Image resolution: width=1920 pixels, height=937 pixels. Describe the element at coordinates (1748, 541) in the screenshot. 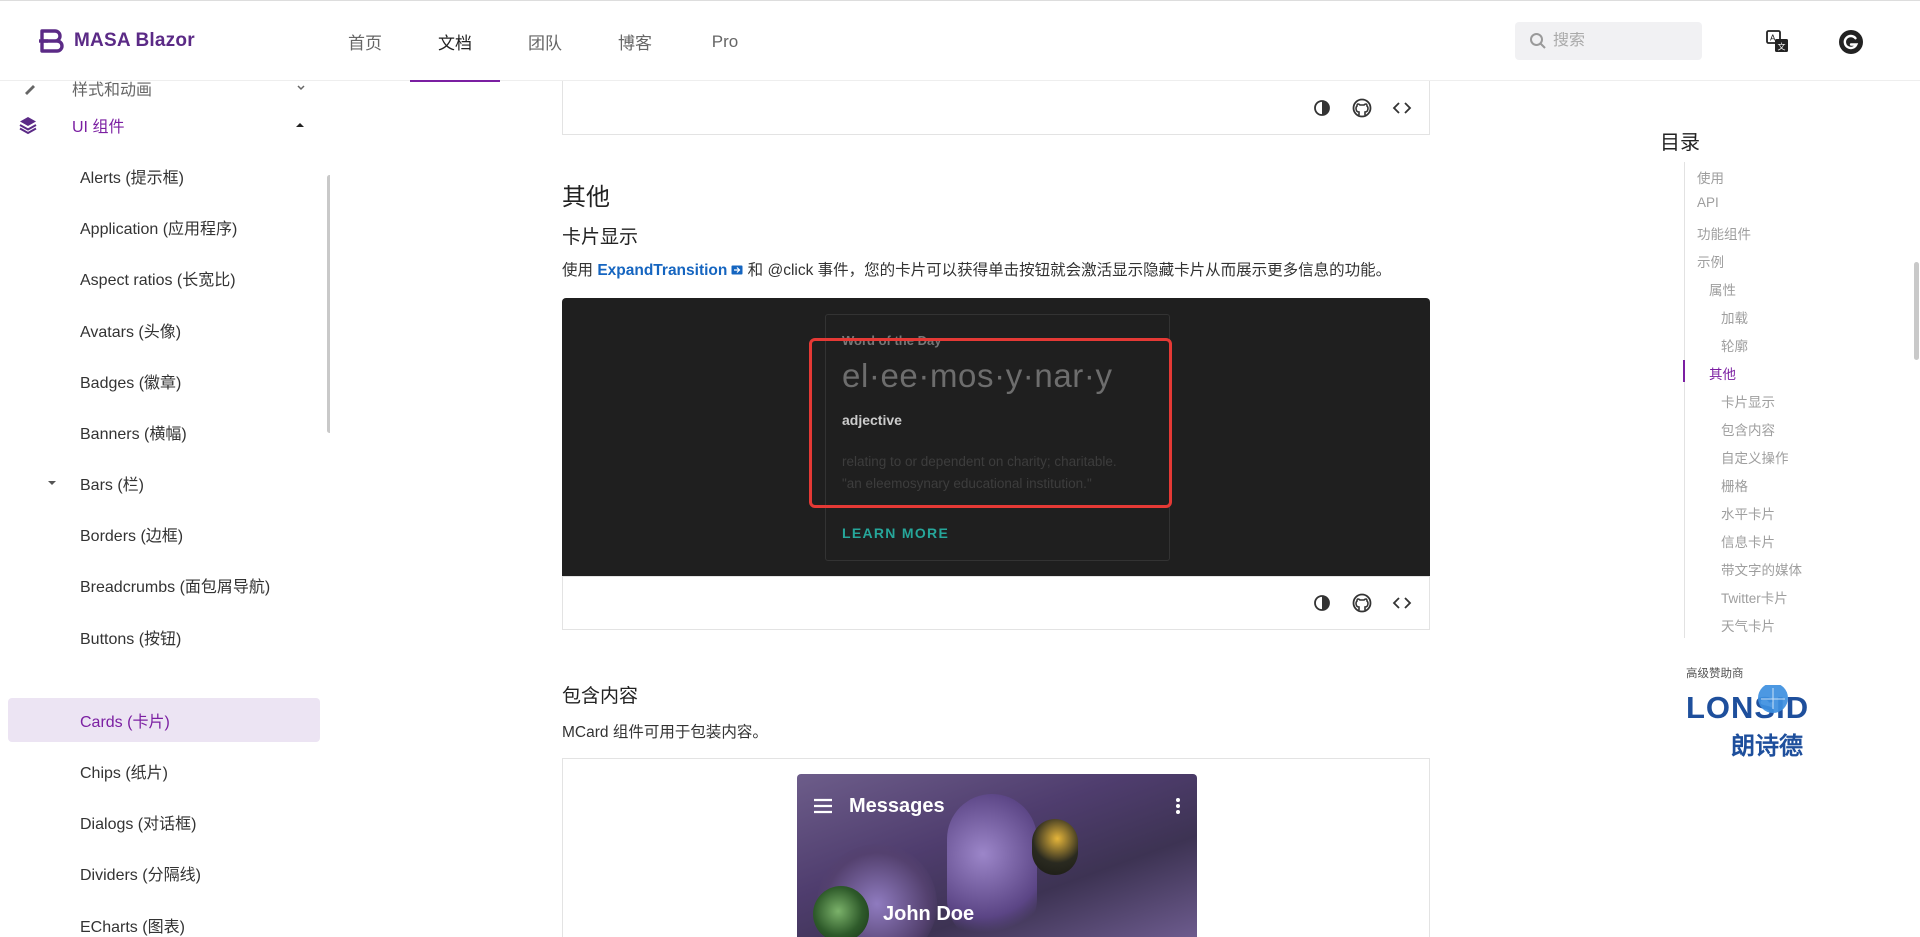

I see `toc-item-information-card: 信息卡片` at that location.